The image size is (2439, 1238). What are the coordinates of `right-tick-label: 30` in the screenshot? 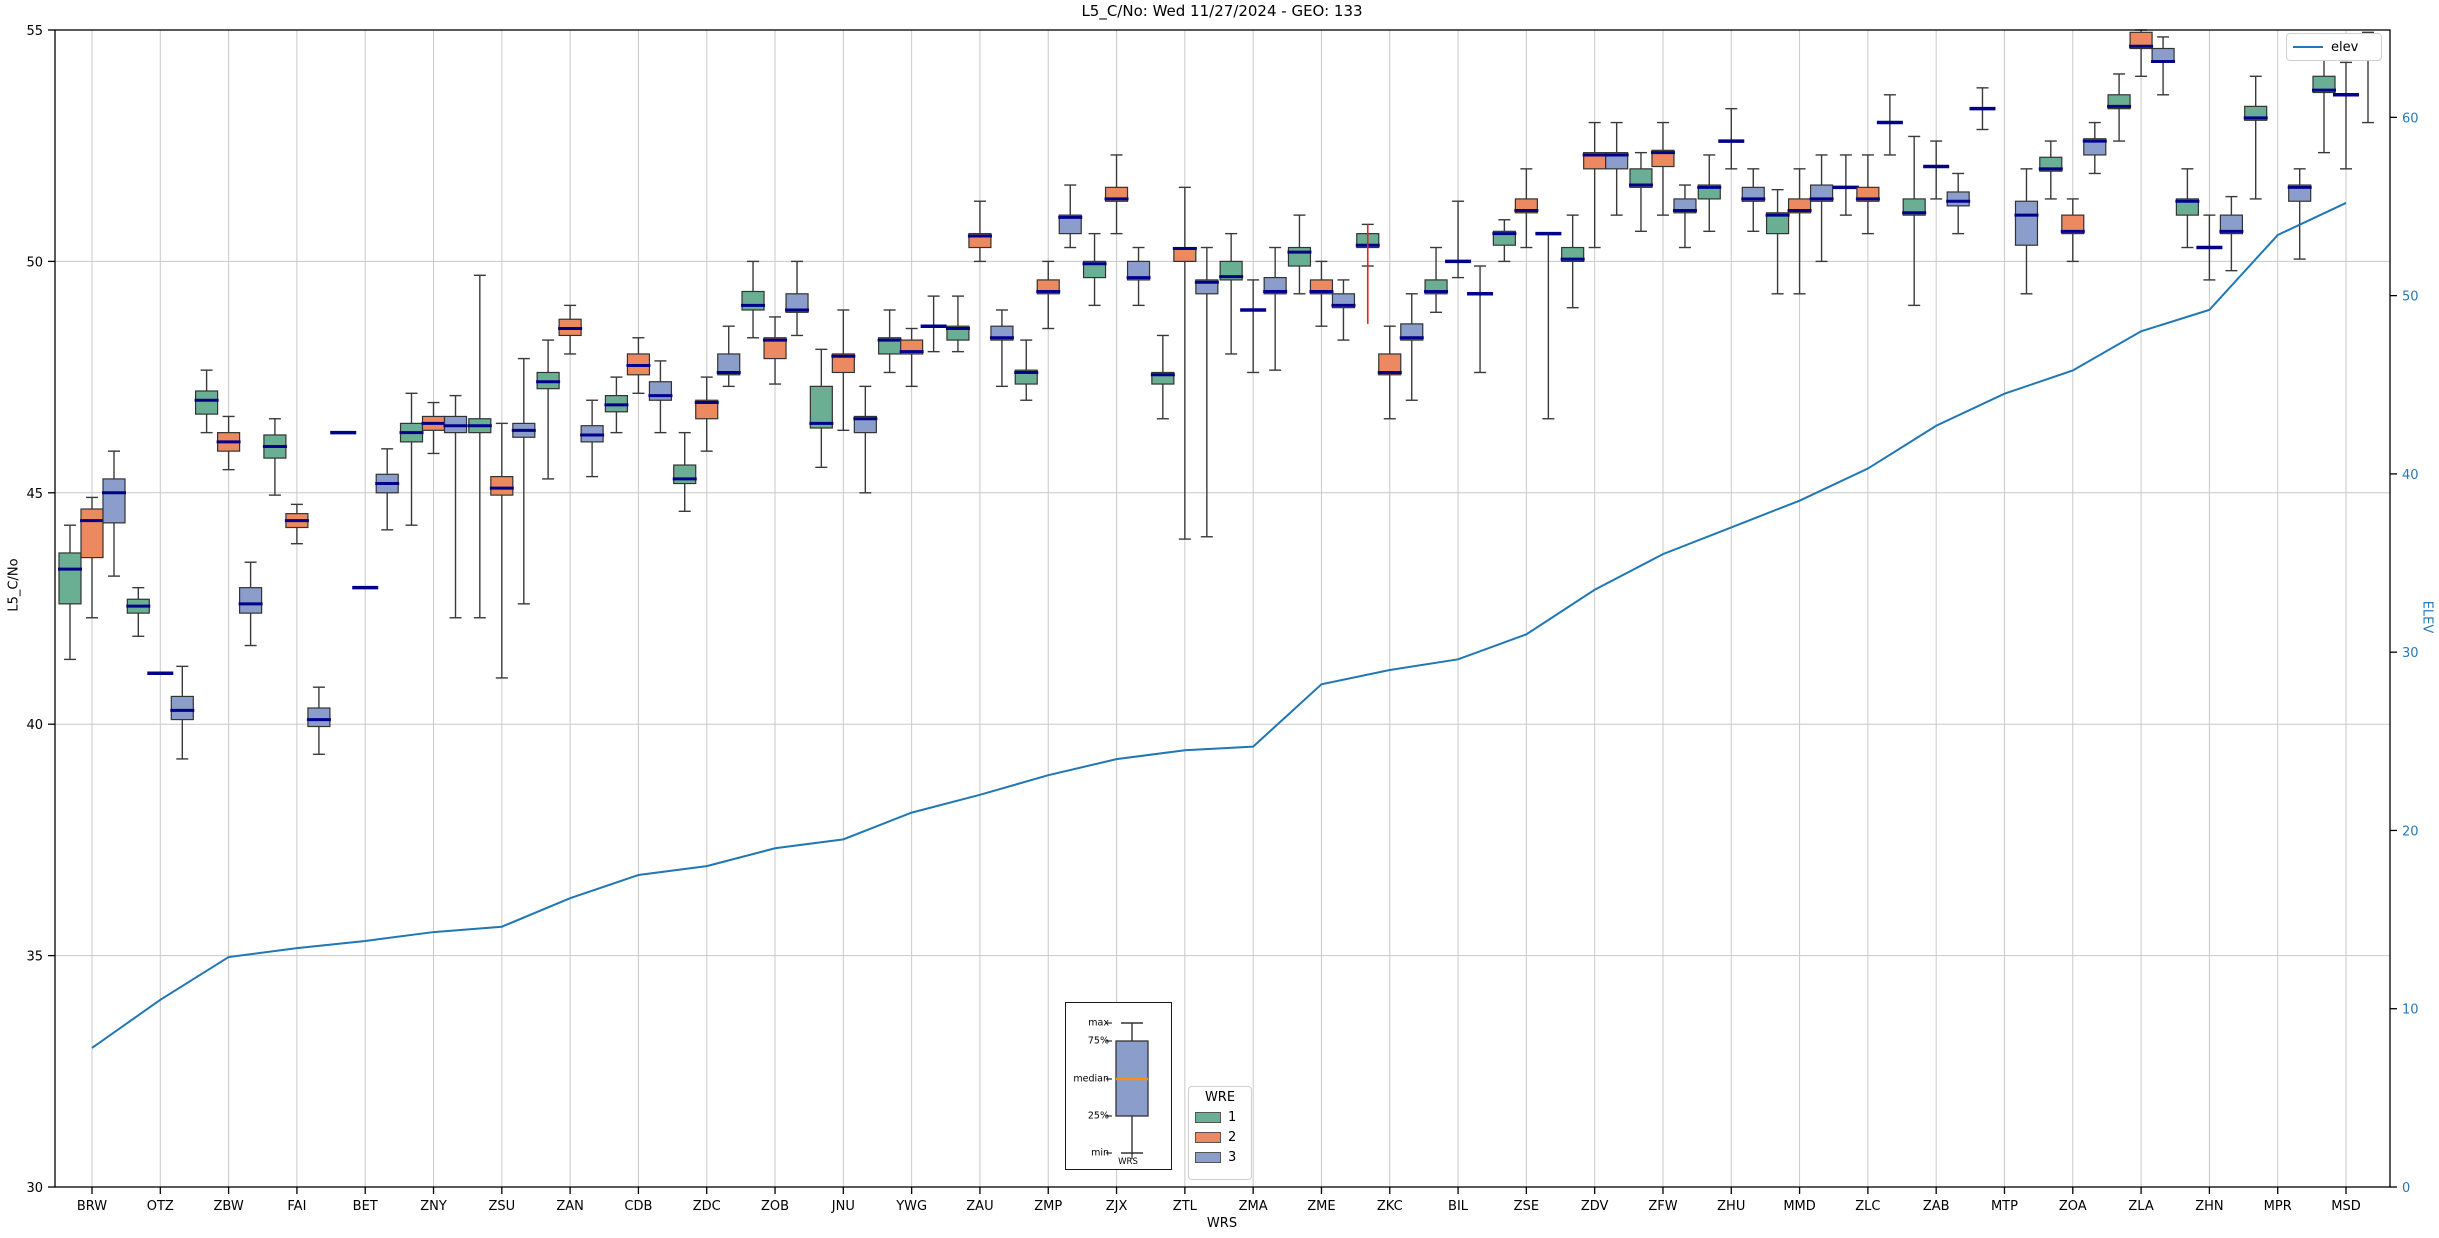 It's located at (2410, 653).